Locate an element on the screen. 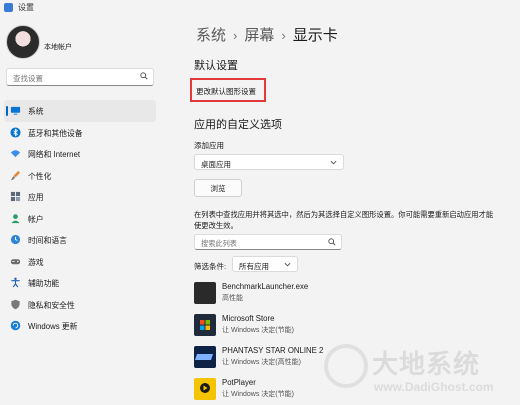 This screenshot has height=405, width=520. app-type-dropdown: 桌面应用 is located at coordinates (269, 162).